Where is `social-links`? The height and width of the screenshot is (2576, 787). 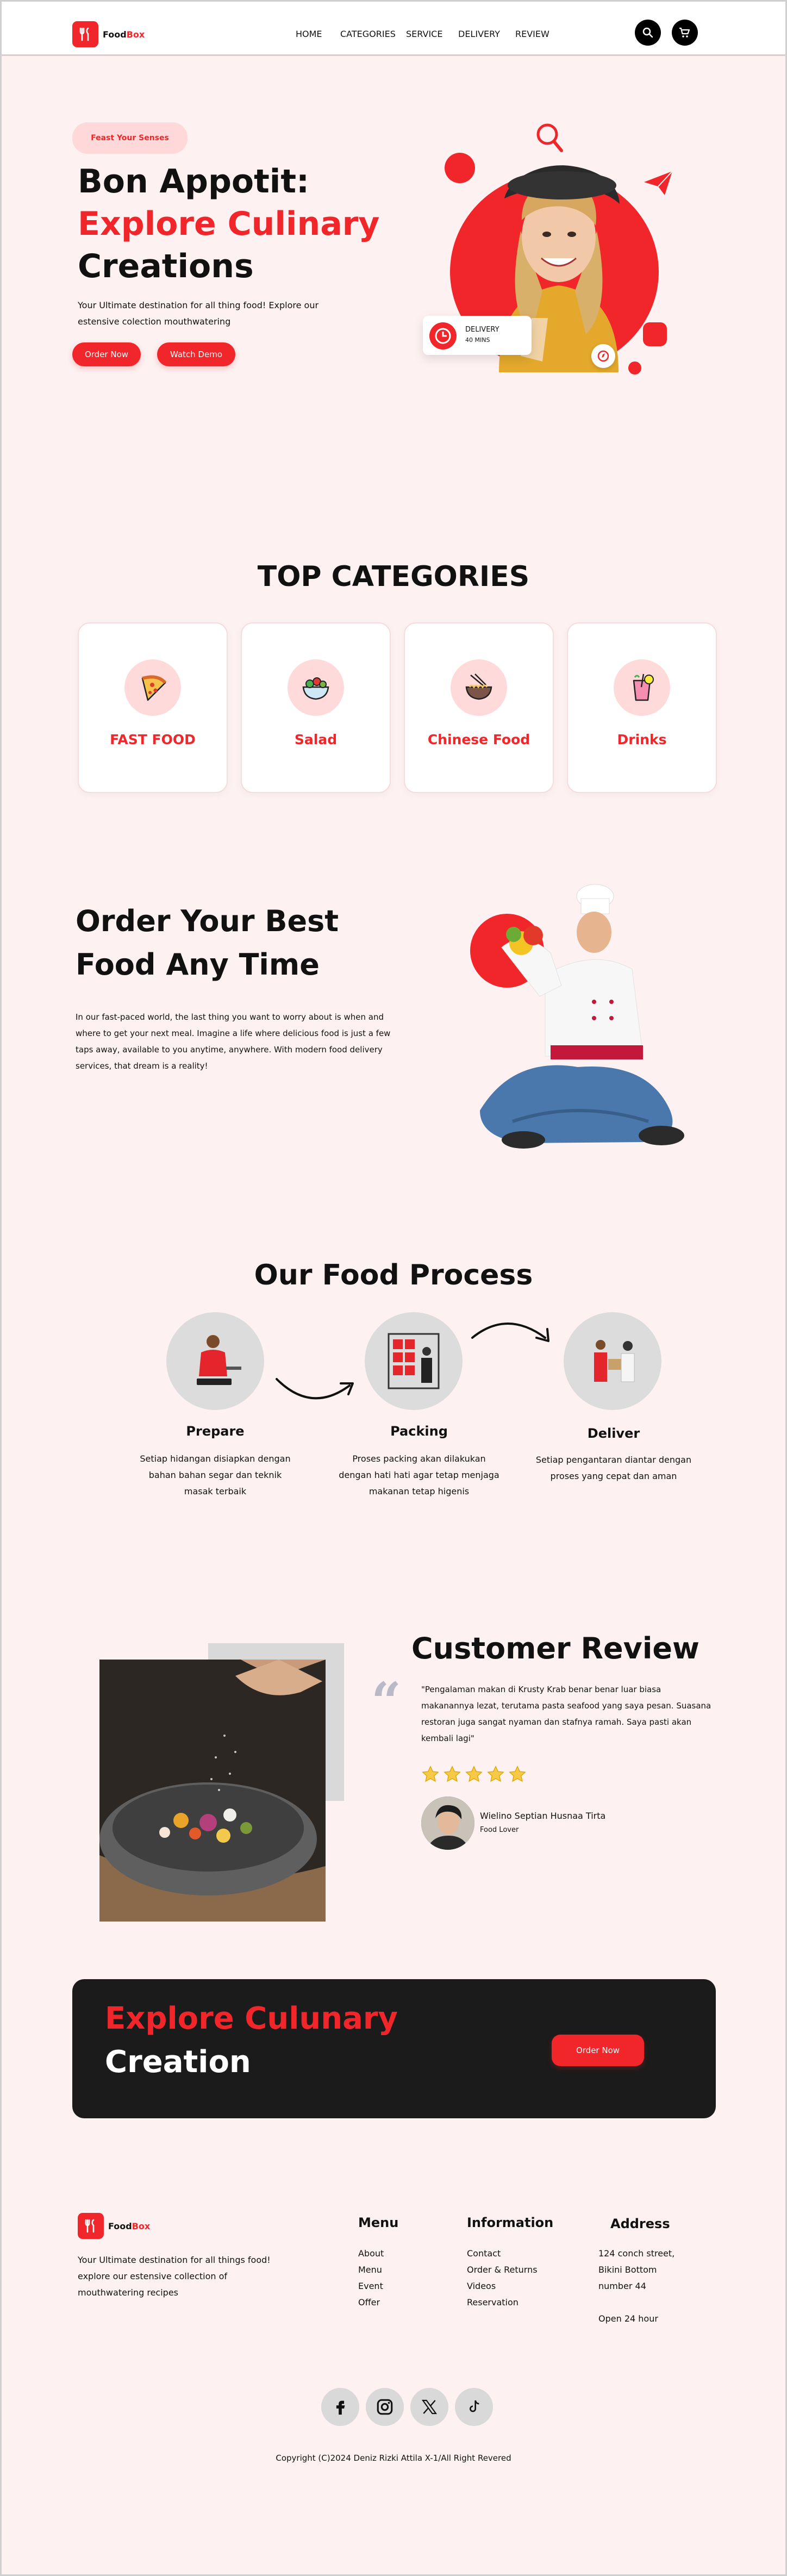
social-links is located at coordinates (407, 2407).